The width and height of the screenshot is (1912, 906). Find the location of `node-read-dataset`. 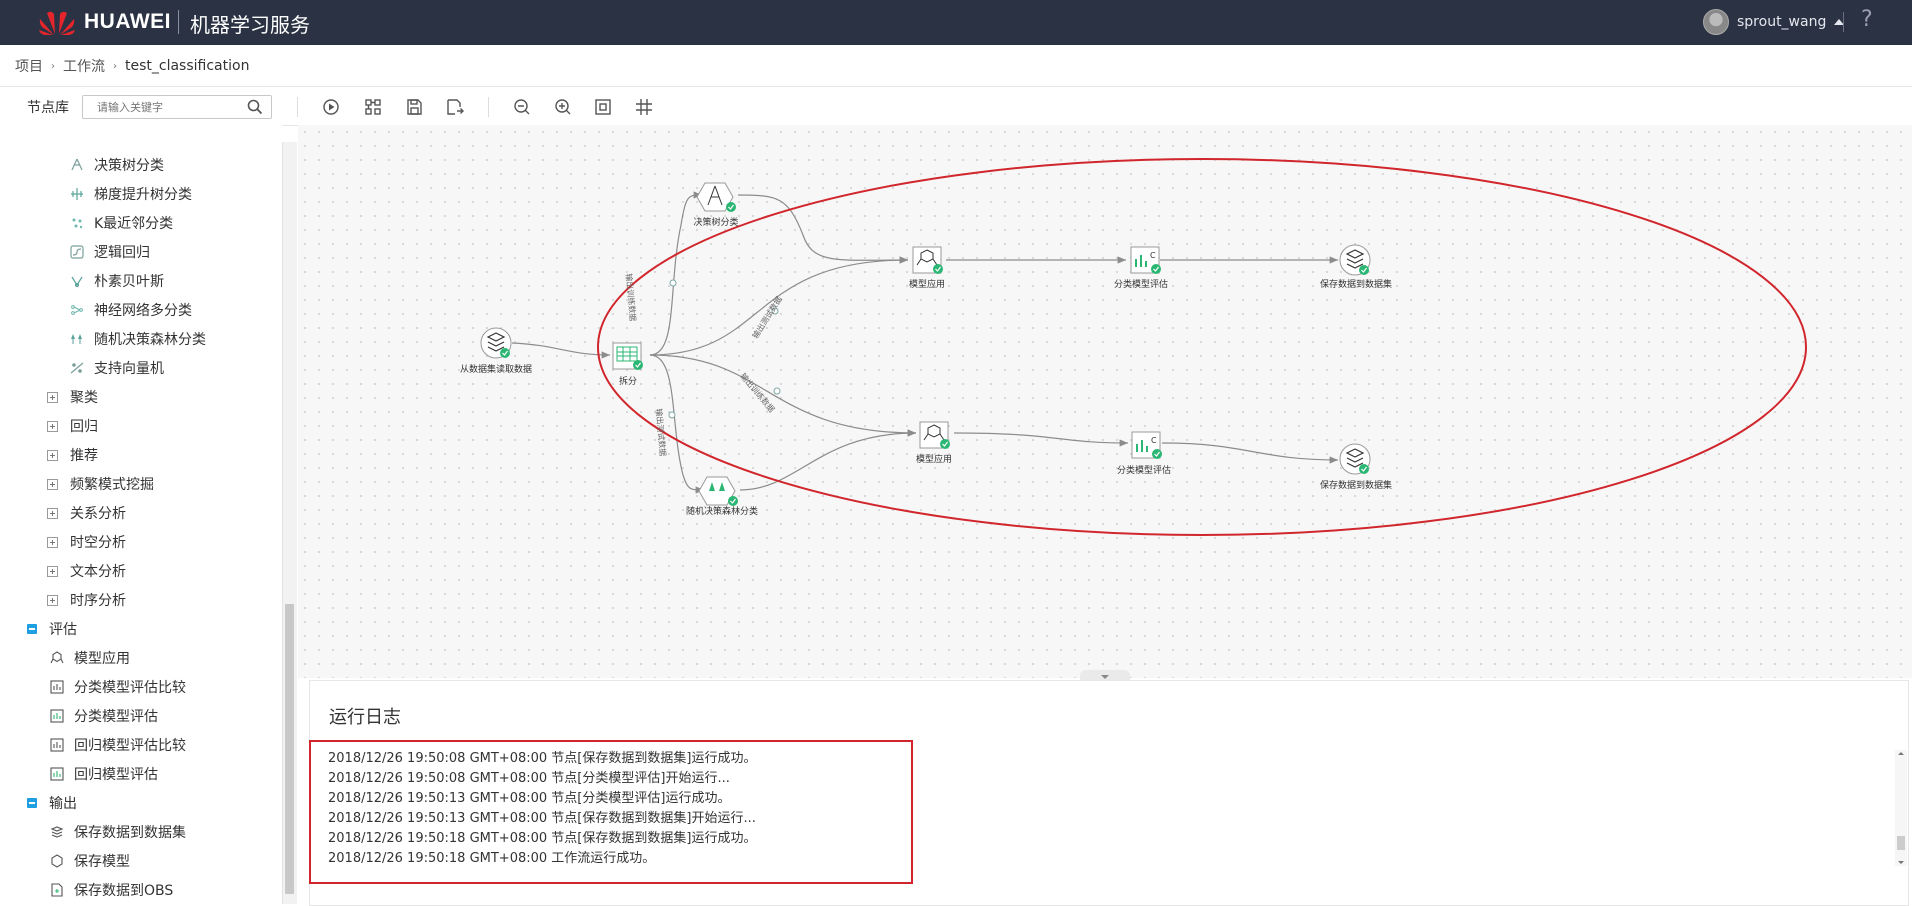

node-read-dataset is located at coordinates (496, 343).